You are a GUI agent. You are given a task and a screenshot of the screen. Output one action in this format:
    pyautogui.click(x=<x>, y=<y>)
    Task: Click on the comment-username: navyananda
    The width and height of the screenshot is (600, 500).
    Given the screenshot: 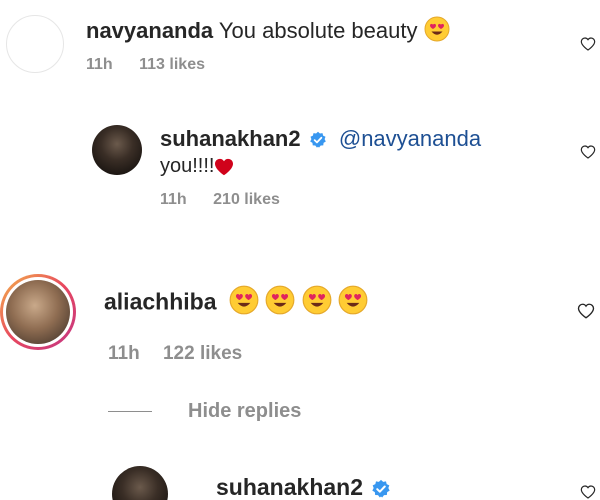 What is the action you would take?
    pyautogui.click(x=149, y=30)
    